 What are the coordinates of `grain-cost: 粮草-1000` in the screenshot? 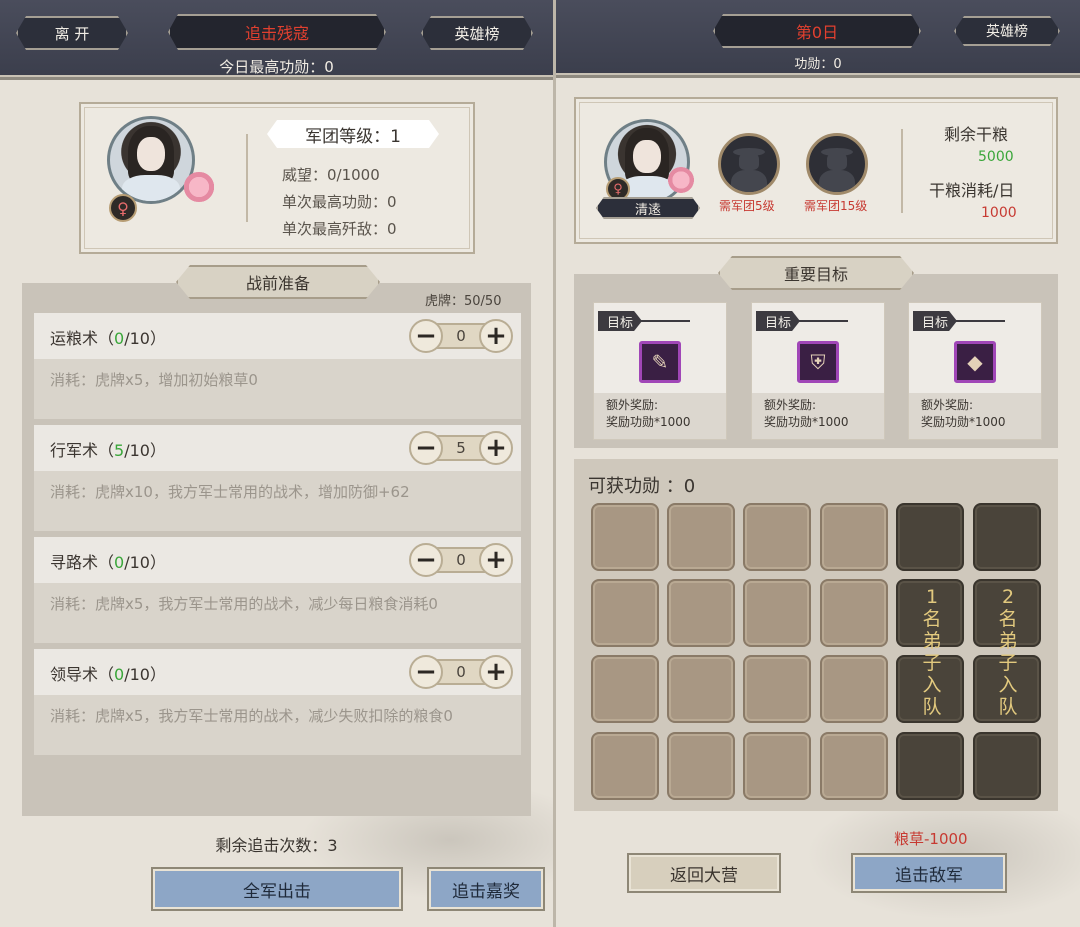 It's located at (931, 839).